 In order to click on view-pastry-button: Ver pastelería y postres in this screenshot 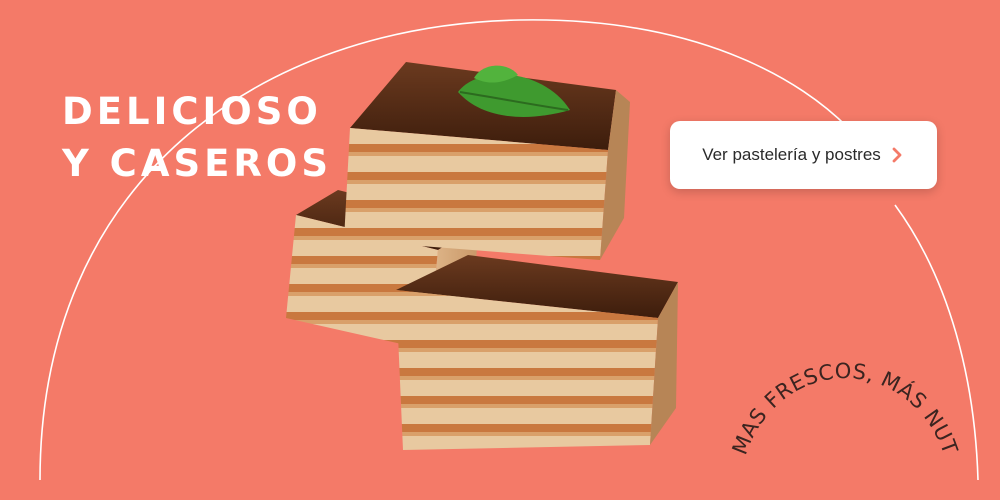, I will do `click(803, 155)`.